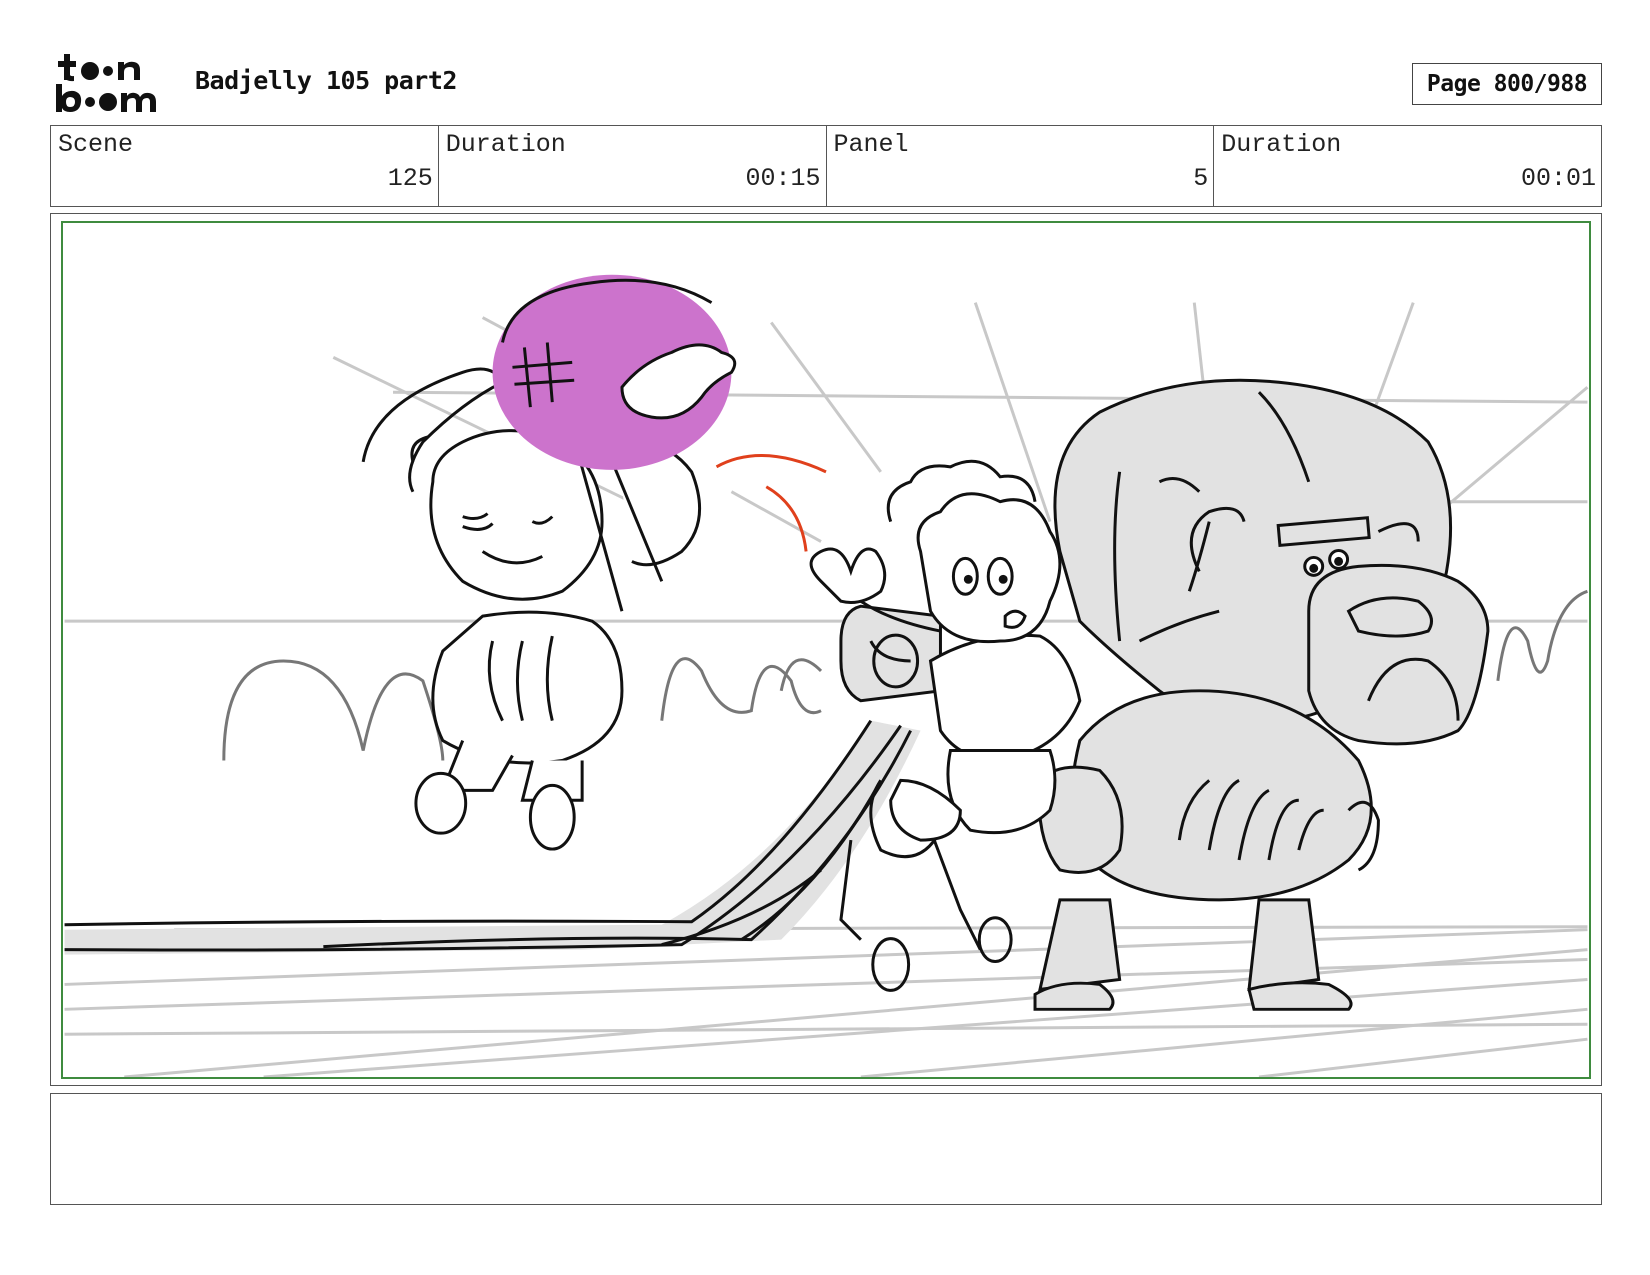 This screenshot has width=1650, height=1275. What do you see at coordinates (1507, 84) in the screenshot?
I see `page-indicator: Page 800/988` at bounding box center [1507, 84].